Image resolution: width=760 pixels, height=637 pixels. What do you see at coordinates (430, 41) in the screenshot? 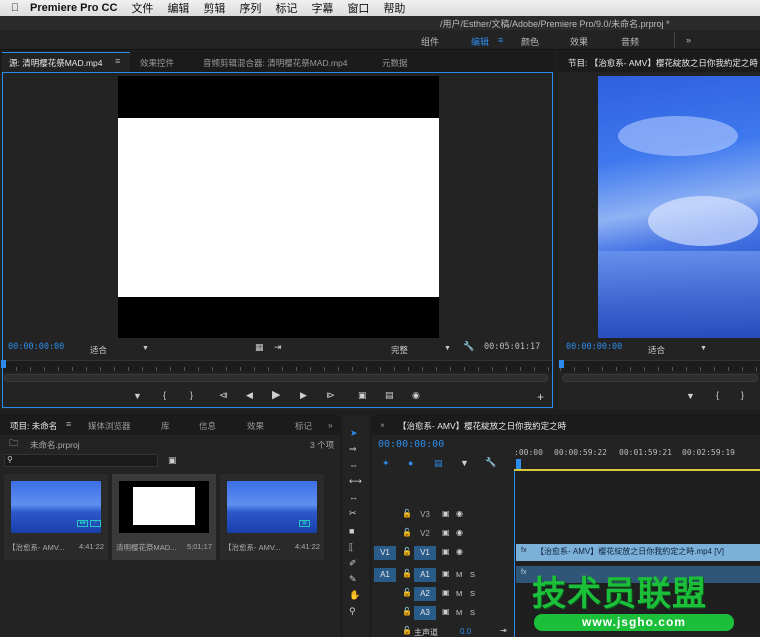
I see `workspace-assembly: 组件` at bounding box center [430, 41].